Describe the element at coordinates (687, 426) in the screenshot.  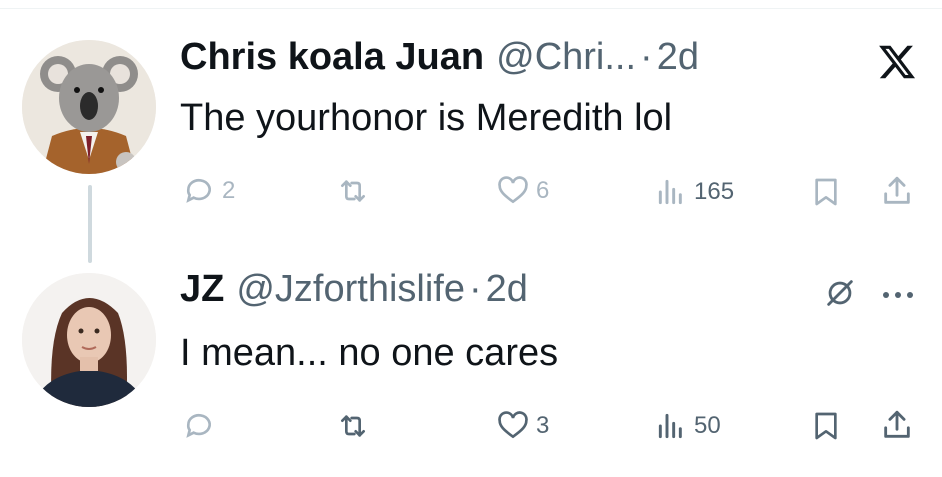
I see `views-button: 50` at that location.